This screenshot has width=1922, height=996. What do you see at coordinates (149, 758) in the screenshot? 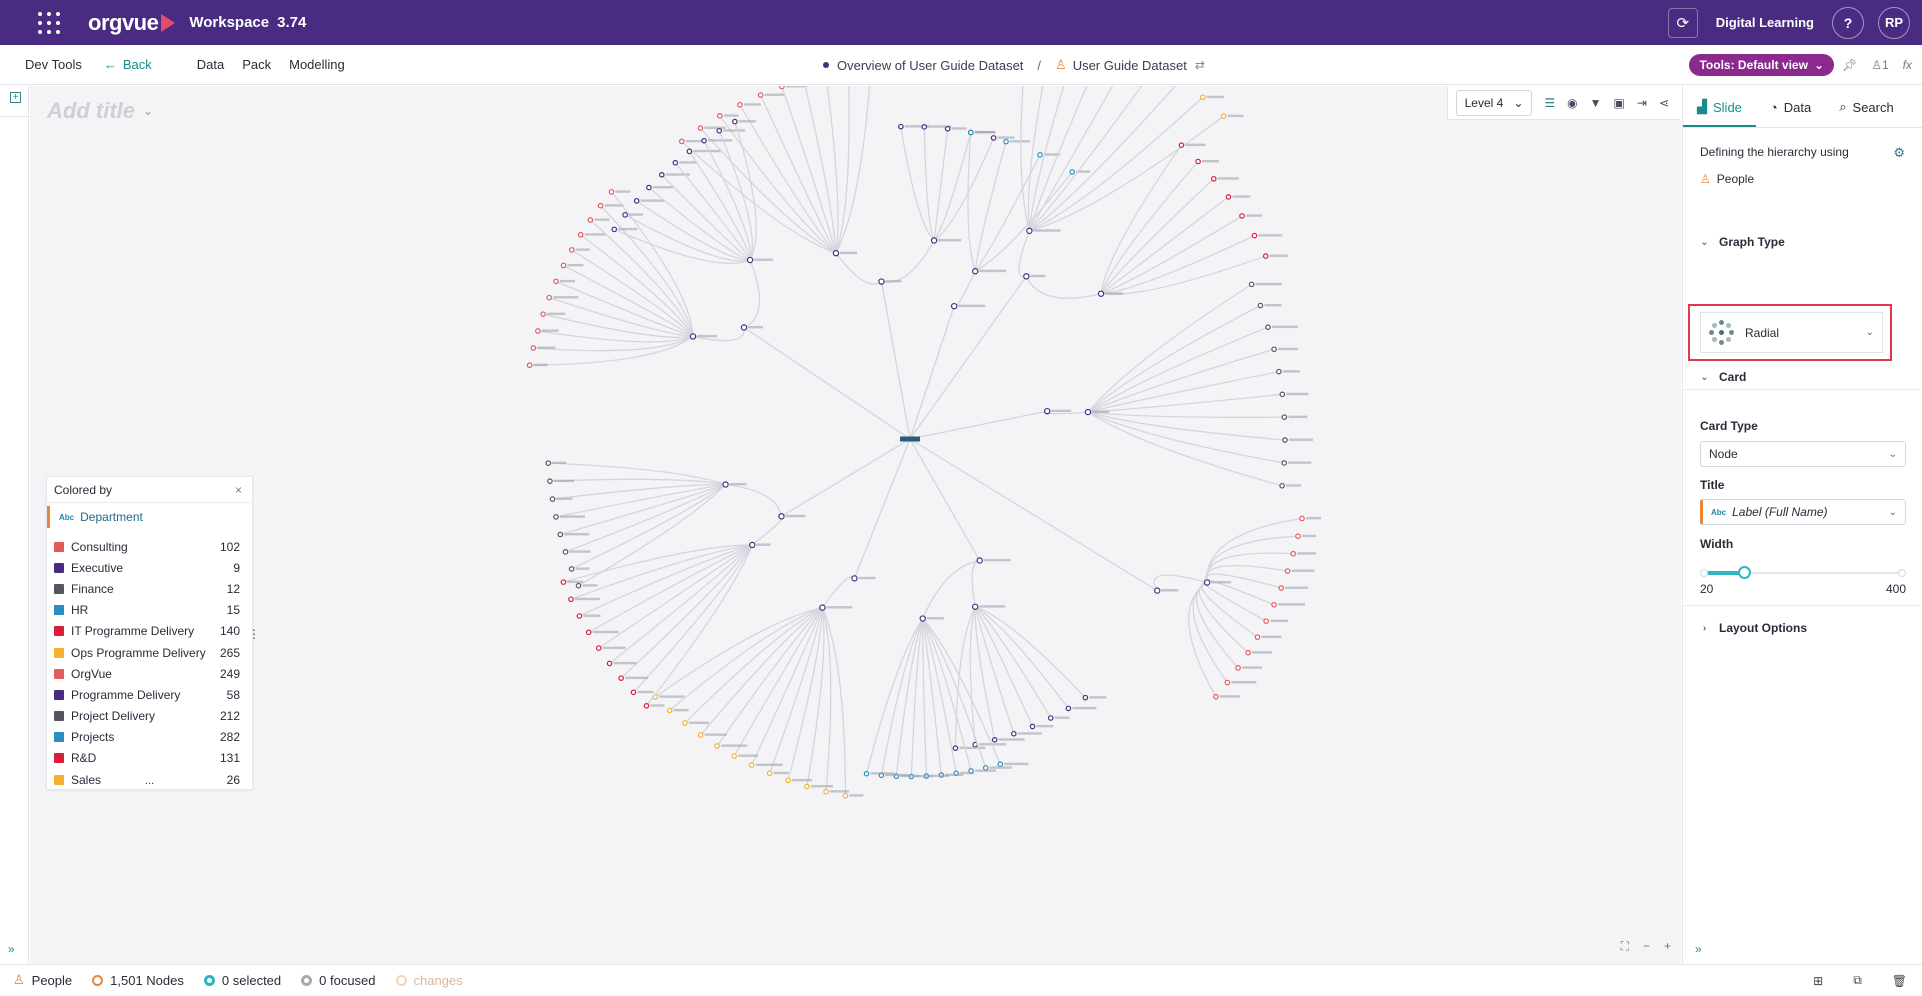
I see `legend-item: R&D 131` at bounding box center [149, 758].